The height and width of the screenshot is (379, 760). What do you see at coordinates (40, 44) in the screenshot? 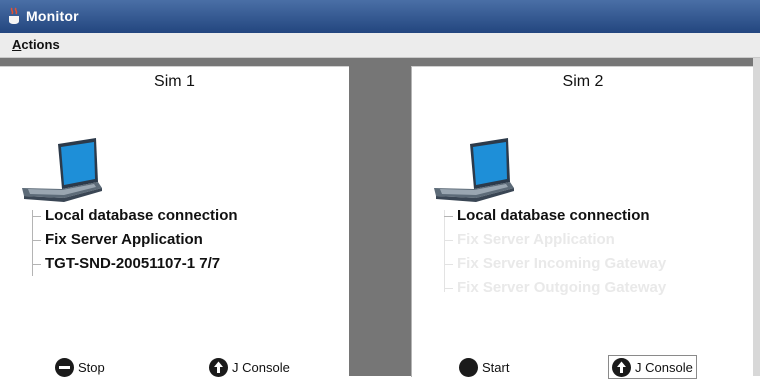
I see `menu-label: ctions` at bounding box center [40, 44].